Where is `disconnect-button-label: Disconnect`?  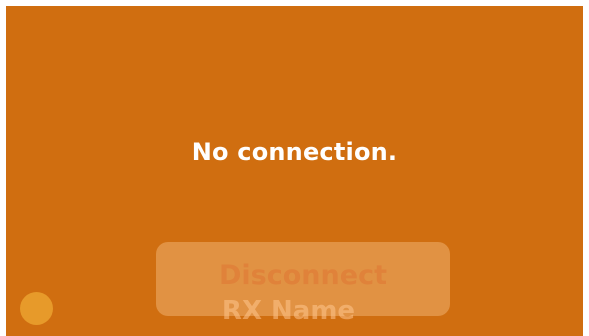
disconnect-button-label: Disconnect is located at coordinates (303, 275).